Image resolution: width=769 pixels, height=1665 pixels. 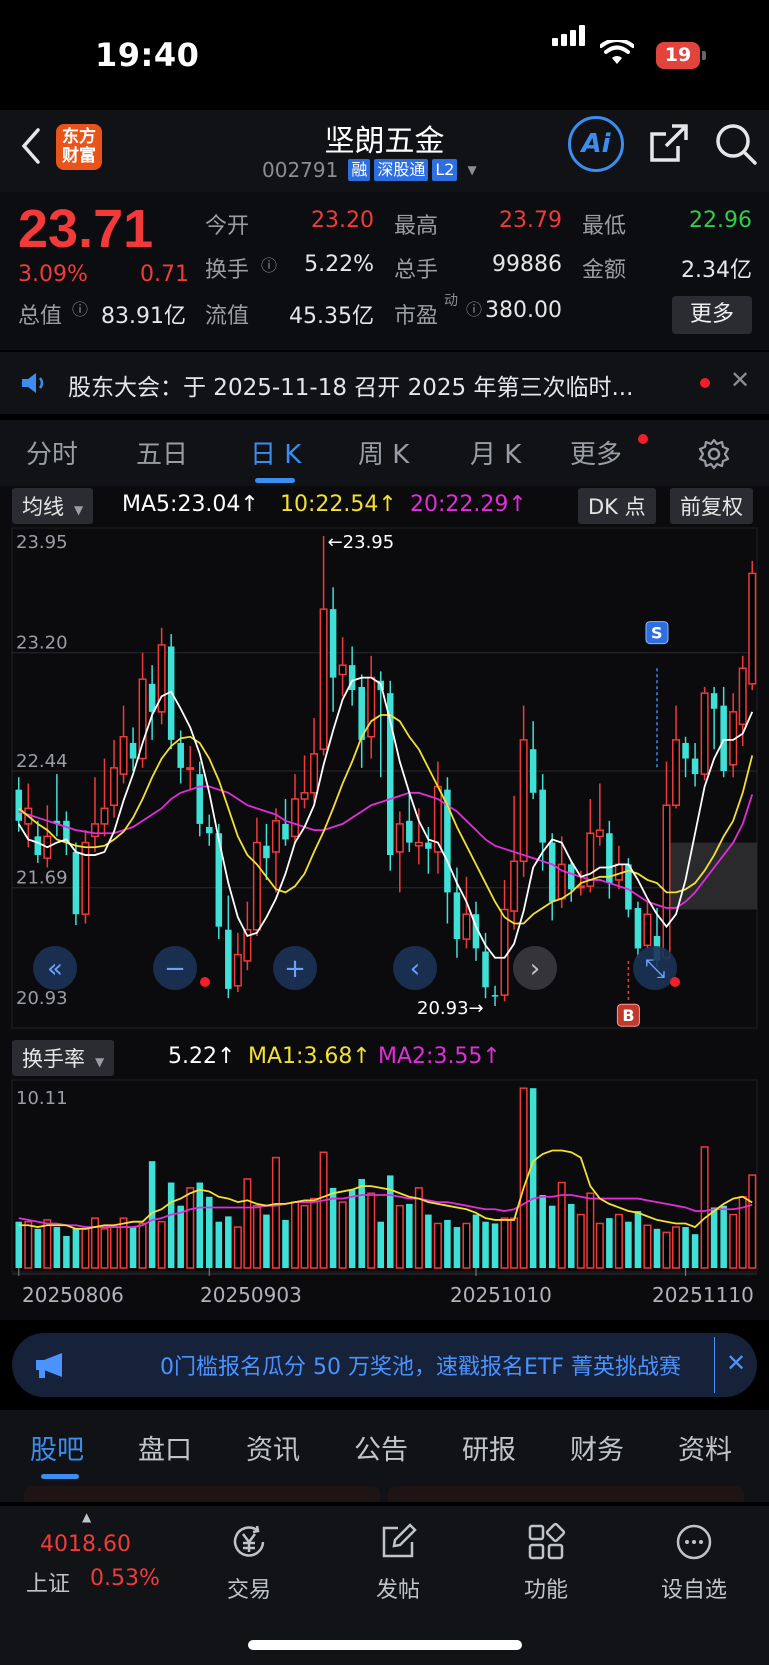 I want to click on tab-weekly-k: 周 K, so click(x=383, y=452).